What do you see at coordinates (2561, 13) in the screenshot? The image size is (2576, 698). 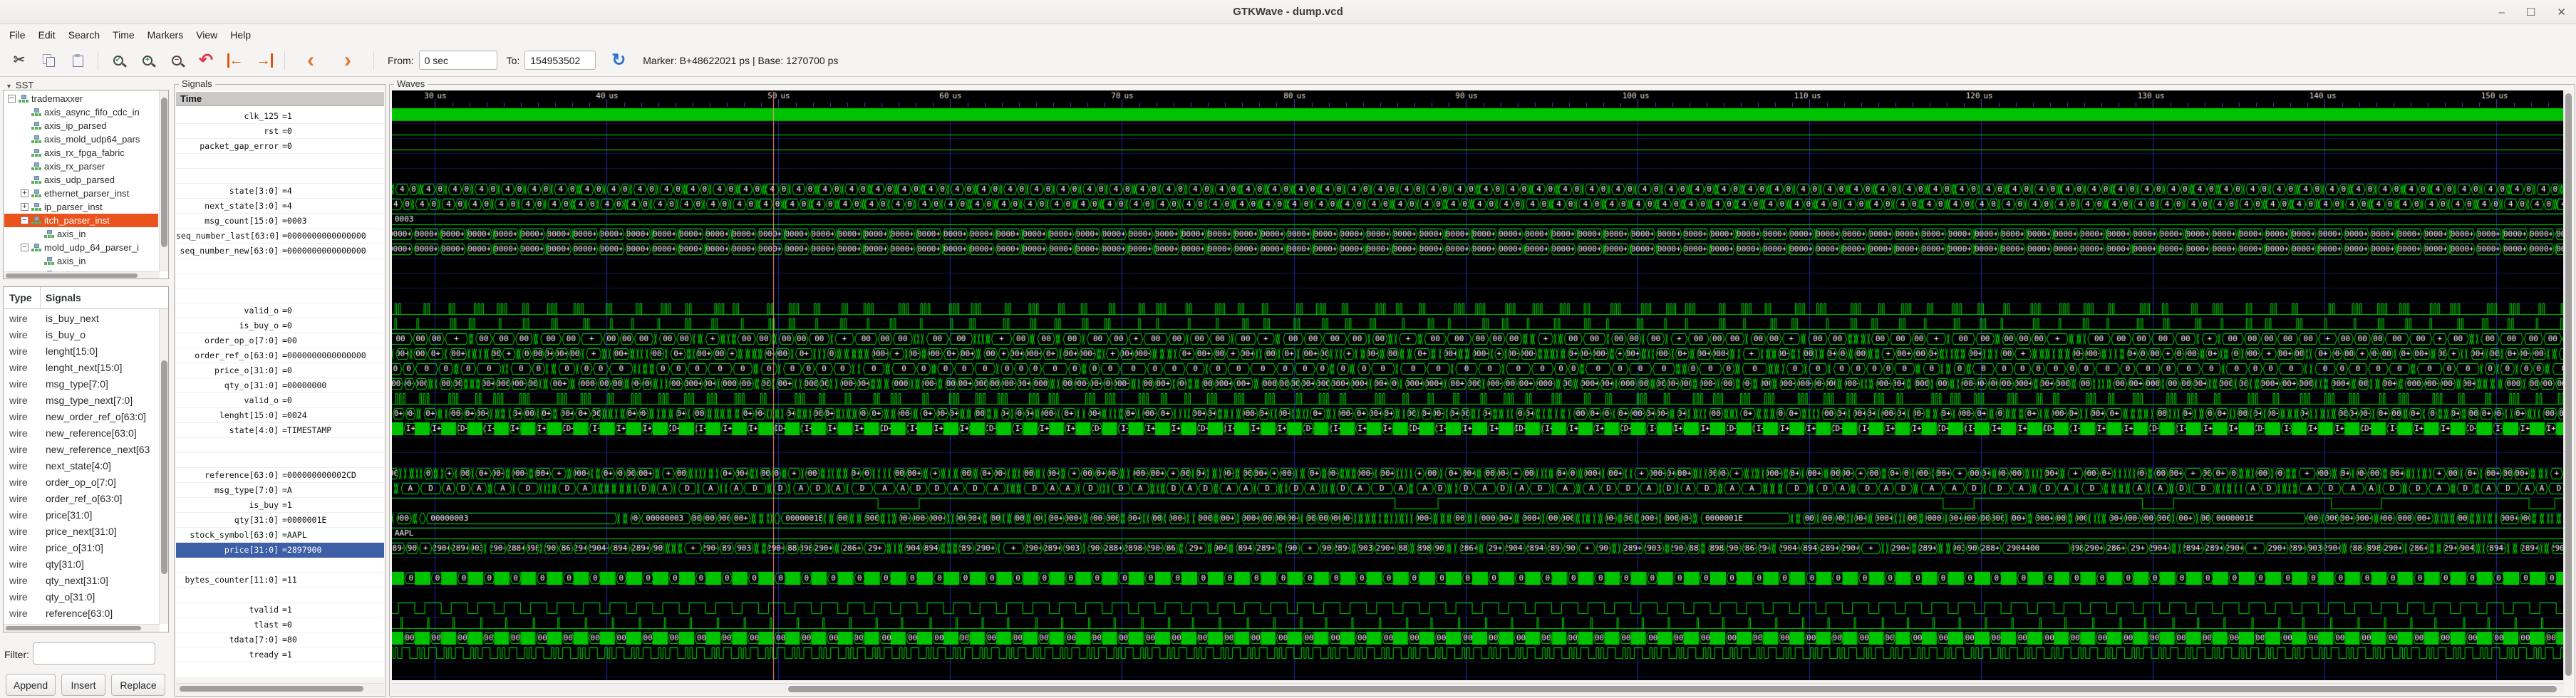 I see `close-button: ✕` at bounding box center [2561, 13].